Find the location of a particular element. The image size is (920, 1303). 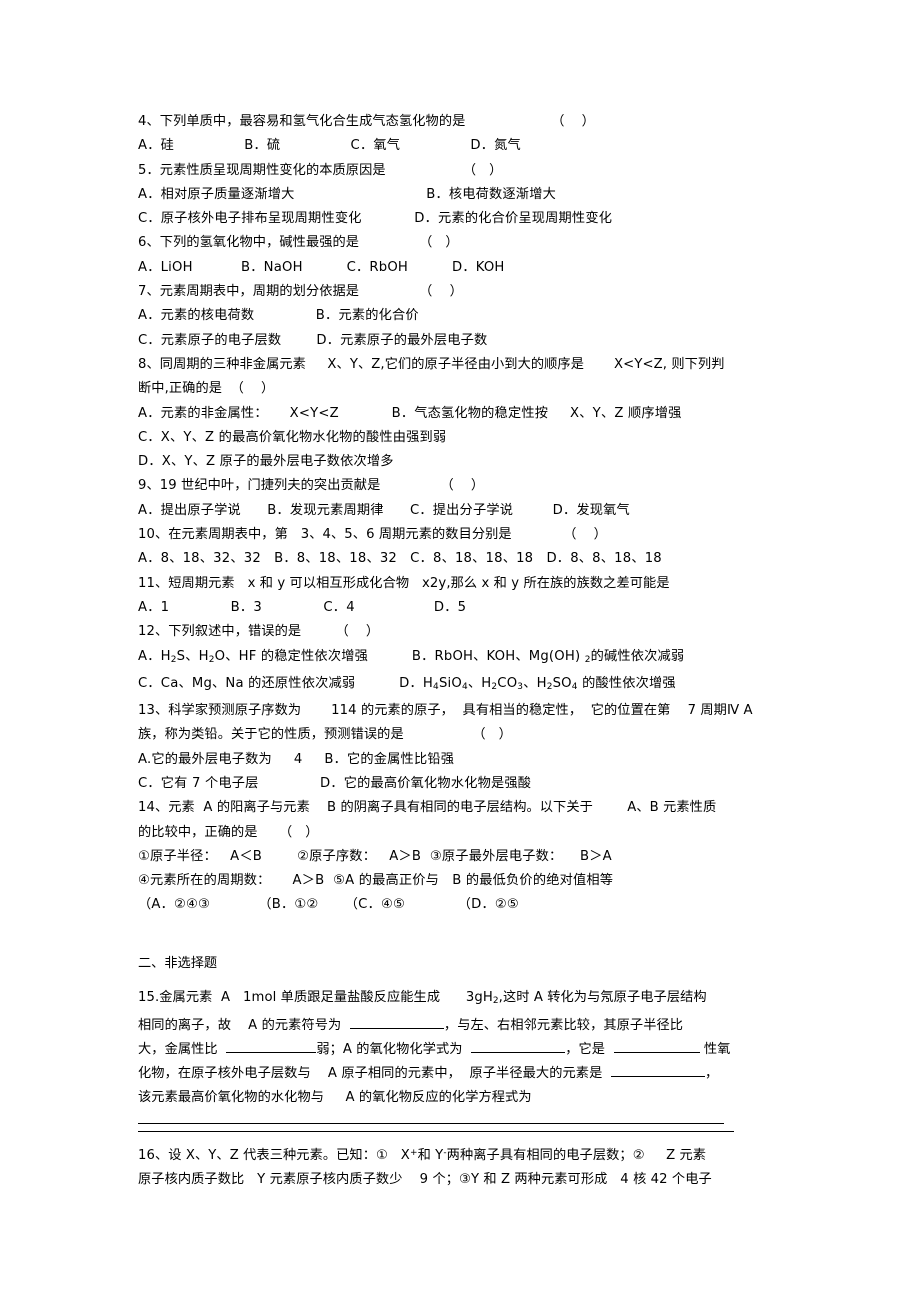

q15-line4-pre: 化物，在原子核外电子层数与 A 原子相同的元素中， 原子半径最大的元素是 is located at coordinates (374, 1074).